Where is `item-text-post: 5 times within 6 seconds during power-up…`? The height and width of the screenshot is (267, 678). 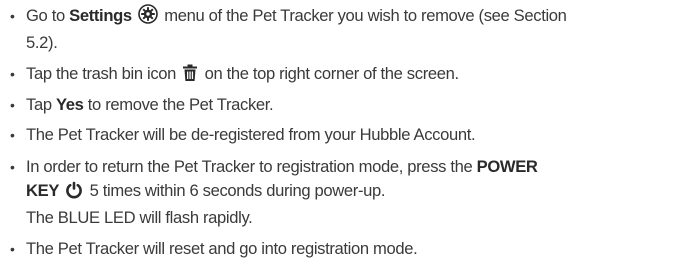
item-text-post: 5 times within 6 seconds during power-up… is located at coordinates (235, 190).